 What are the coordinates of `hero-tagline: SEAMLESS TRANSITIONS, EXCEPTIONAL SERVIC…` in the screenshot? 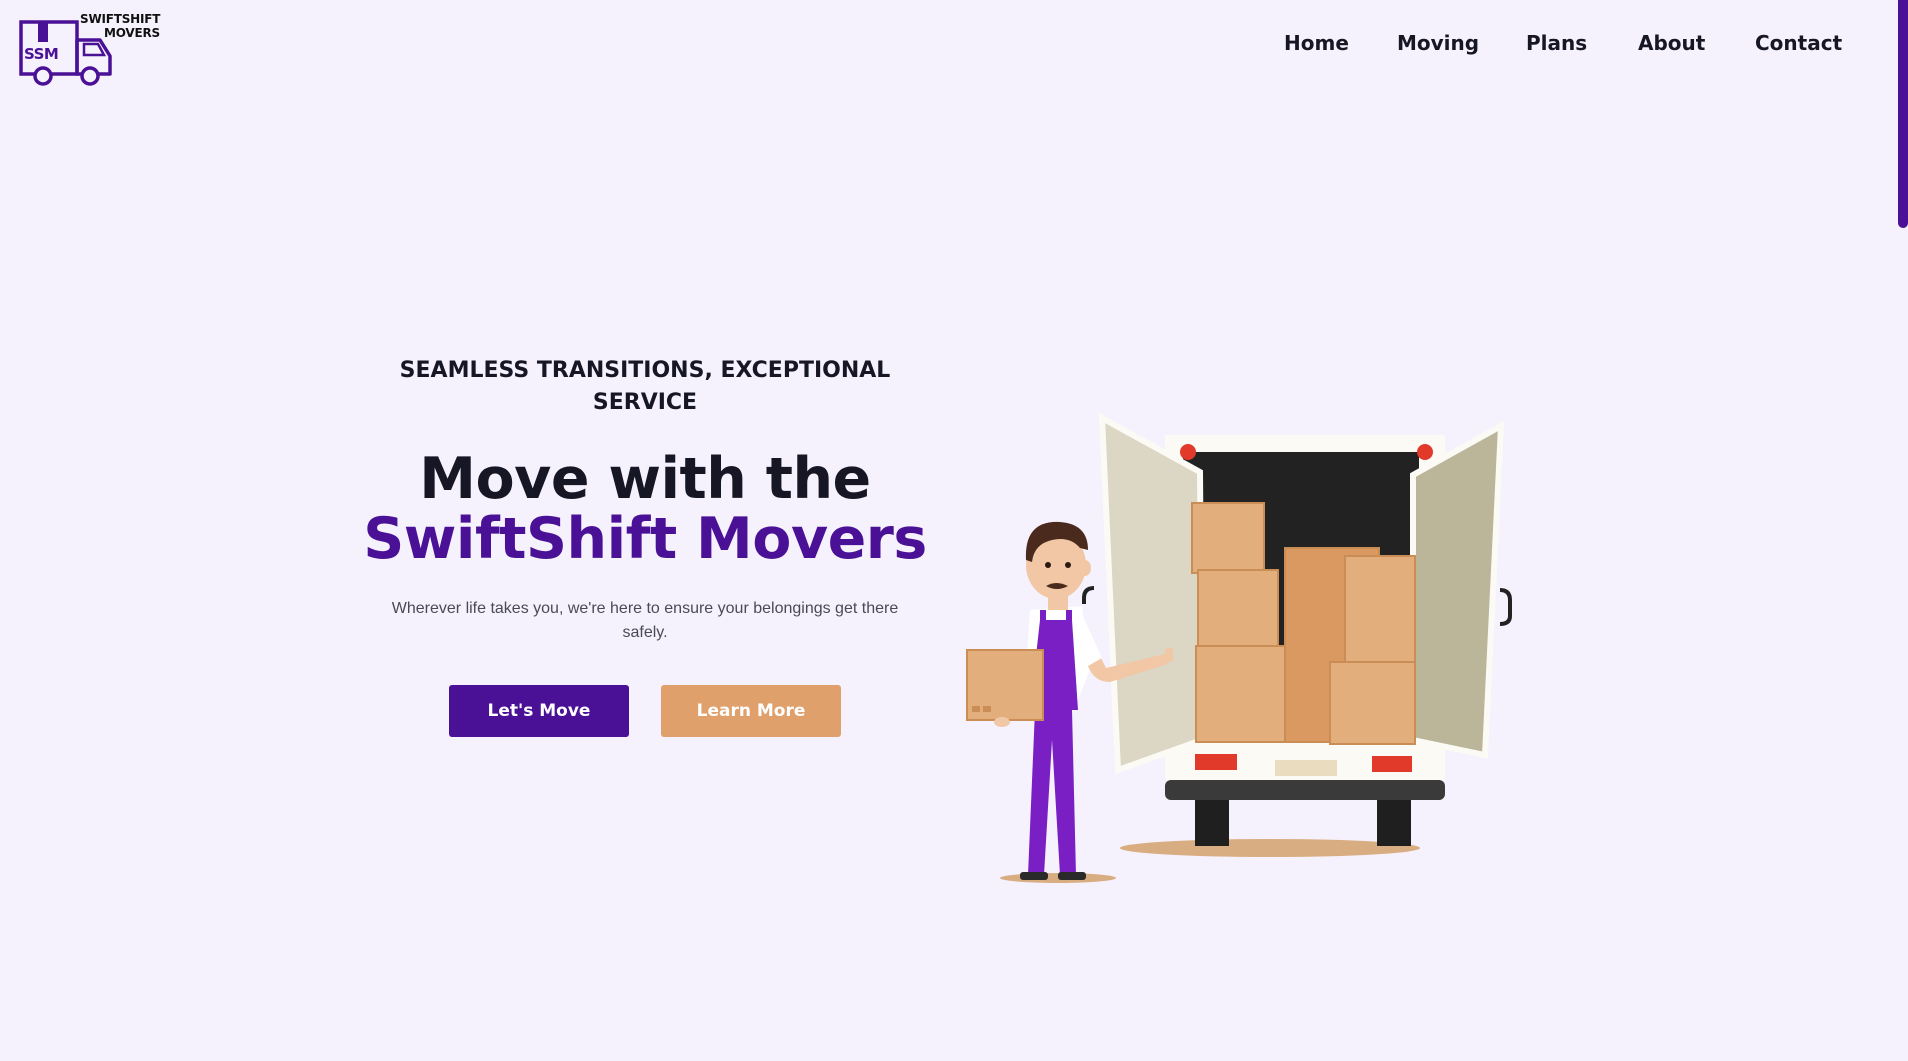 It's located at (645, 386).